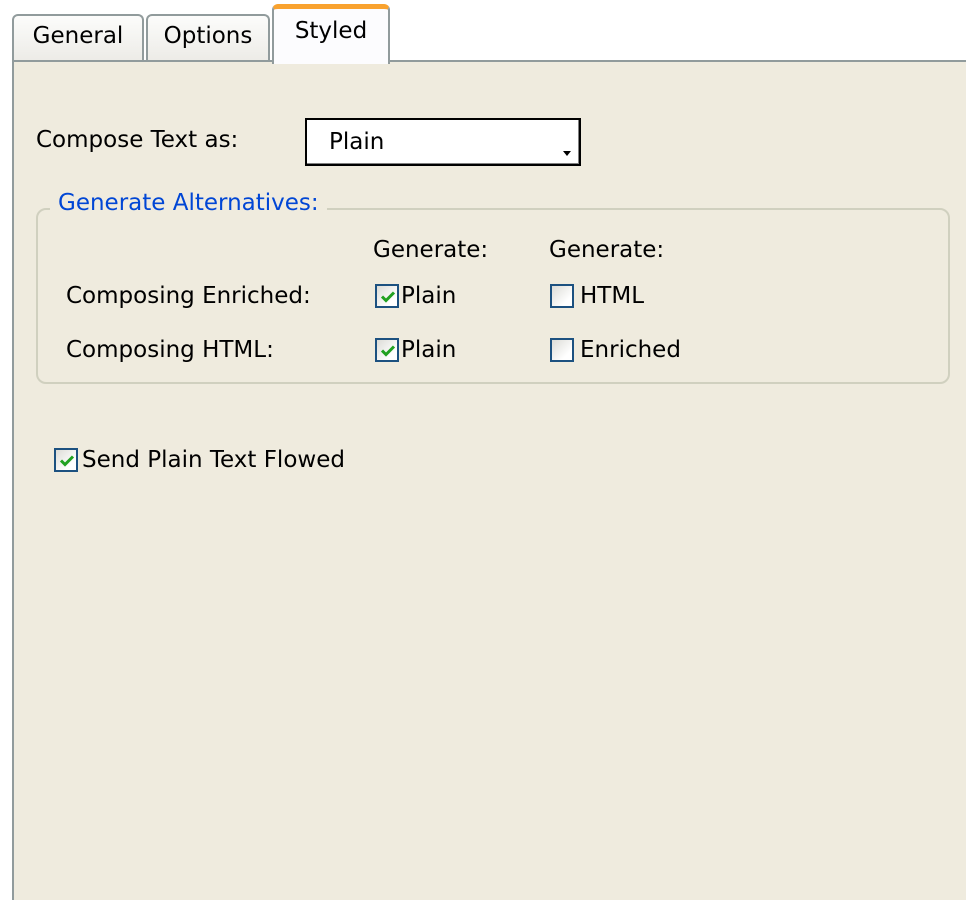 The image size is (966, 900). What do you see at coordinates (431, 250) in the screenshot?
I see `generate-column-header-1: Generate:` at bounding box center [431, 250].